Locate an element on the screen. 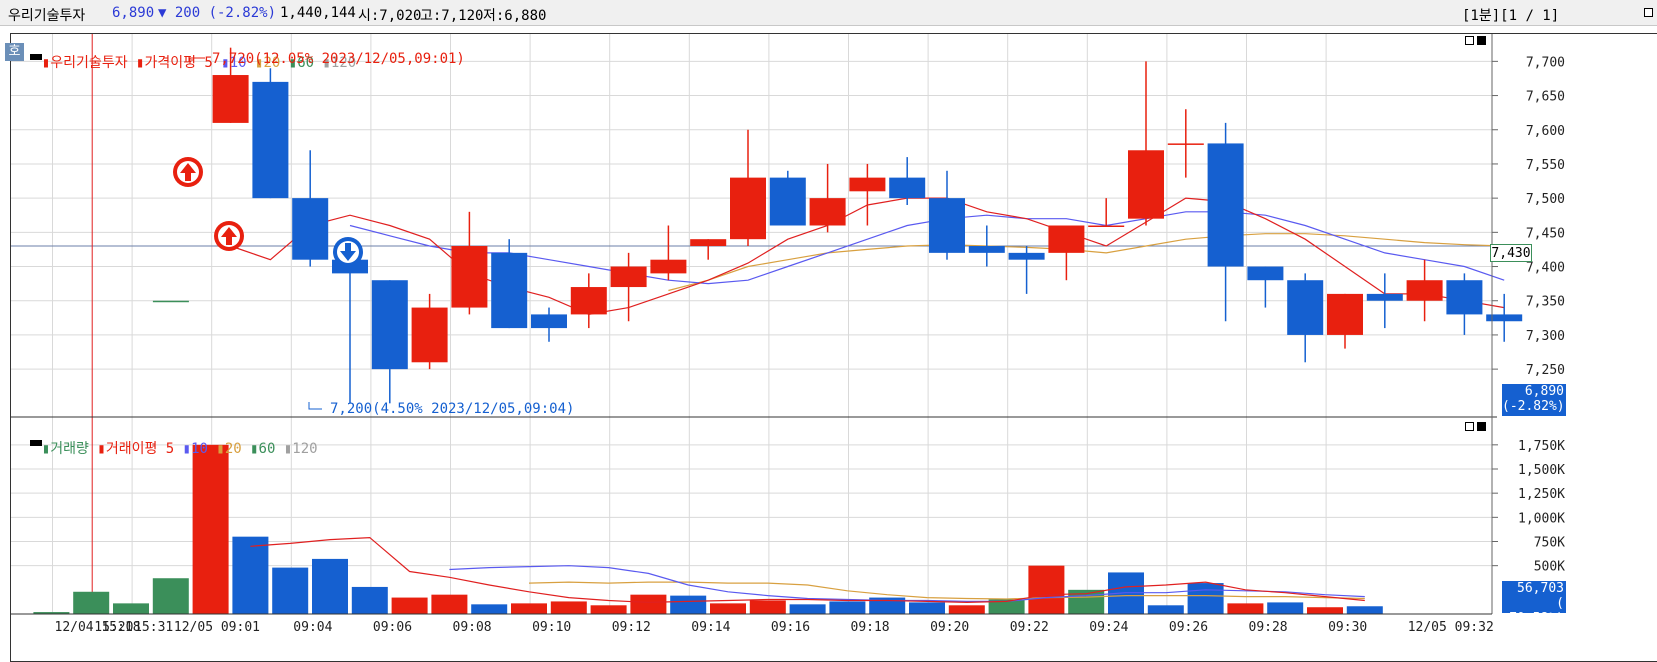 The image size is (1657, 662). volume-tick-label: 1,250K is located at coordinates (1541, 494).